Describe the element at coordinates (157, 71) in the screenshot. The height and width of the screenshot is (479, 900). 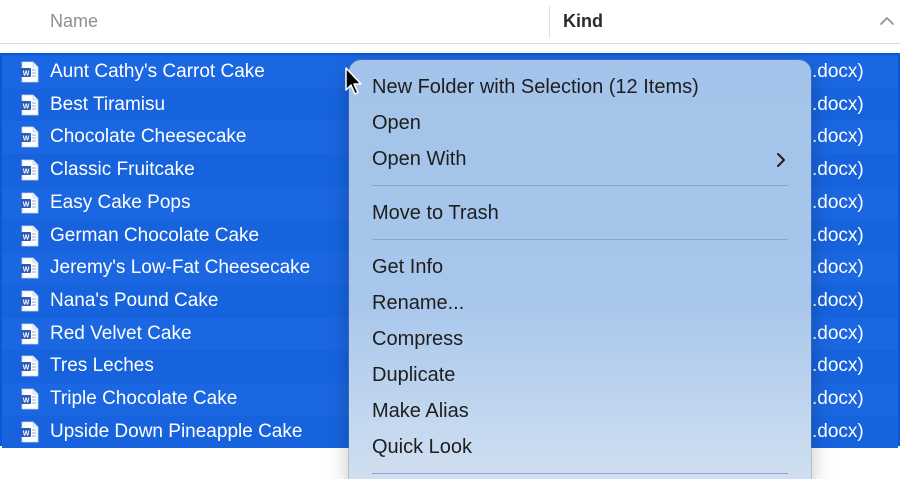
I see `file-name: Aunt Cathy's Carrot Cake` at that location.